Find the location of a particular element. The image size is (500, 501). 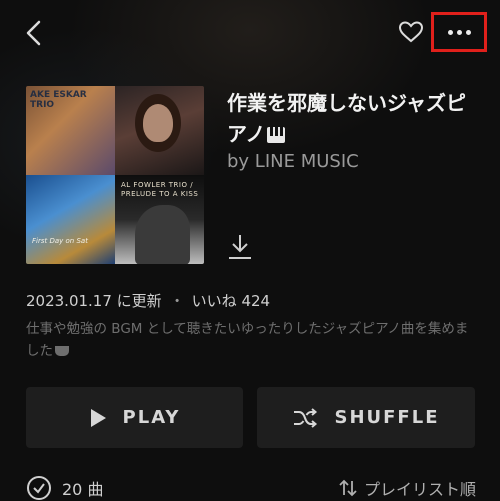

playlist-title-text: 作業を邪魔しないジャズピアノ is located at coordinates (346, 118).